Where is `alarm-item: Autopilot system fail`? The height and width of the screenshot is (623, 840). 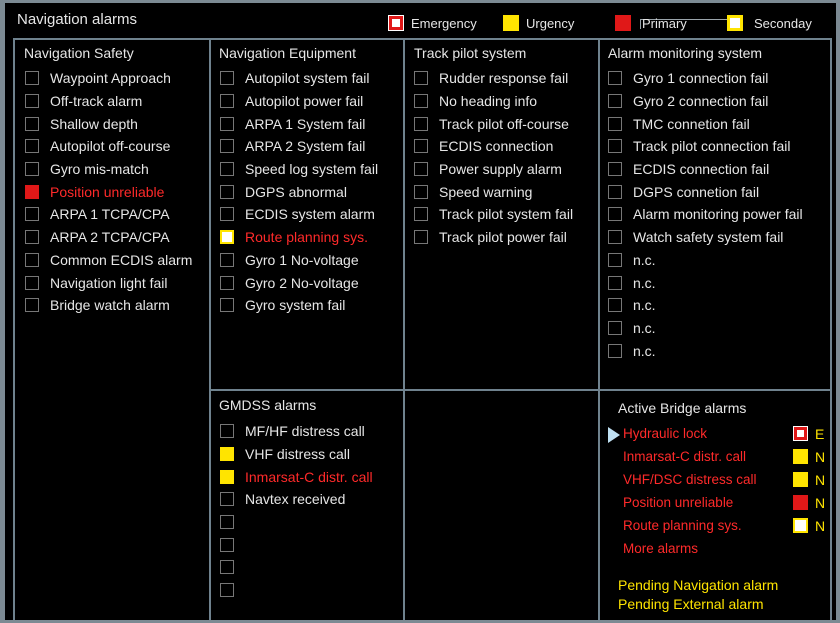 alarm-item: Autopilot system fail is located at coordinates (299, 78).